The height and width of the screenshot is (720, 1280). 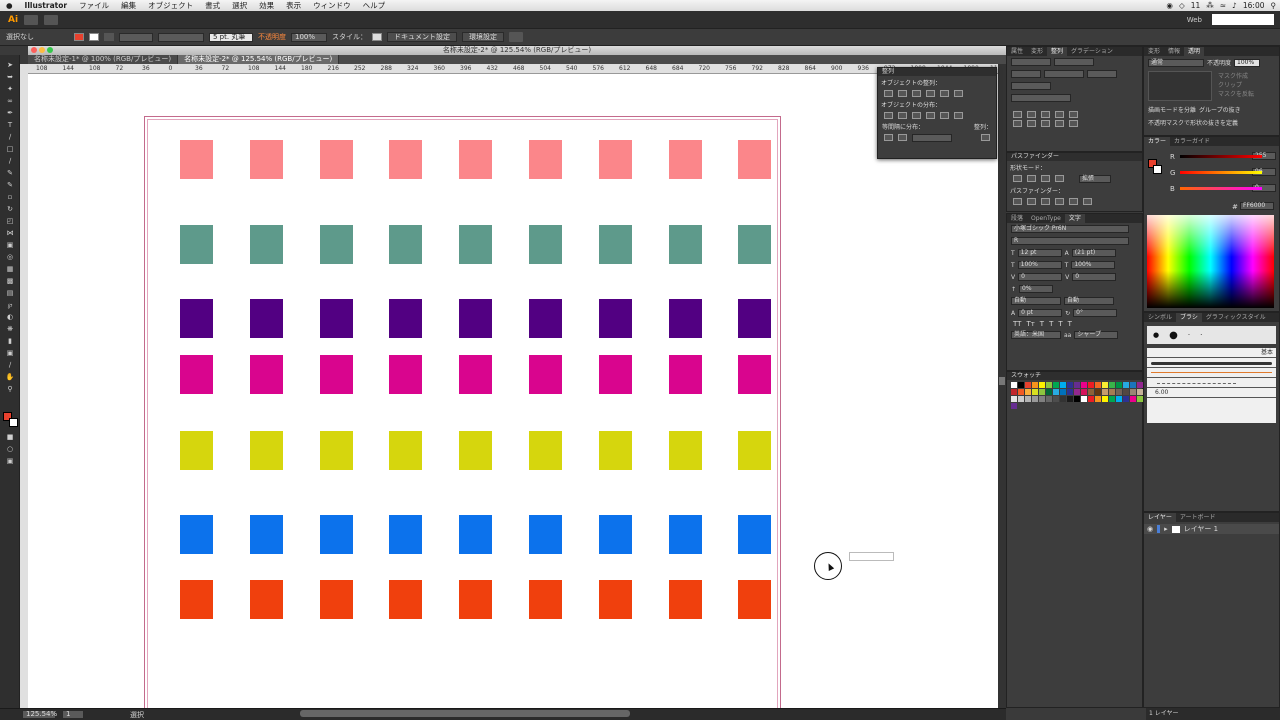 What do you see at coordinates (1089, 301) in the screenshot?
I see `aki-right-field: 自動` at bounding box center [1089, 301].